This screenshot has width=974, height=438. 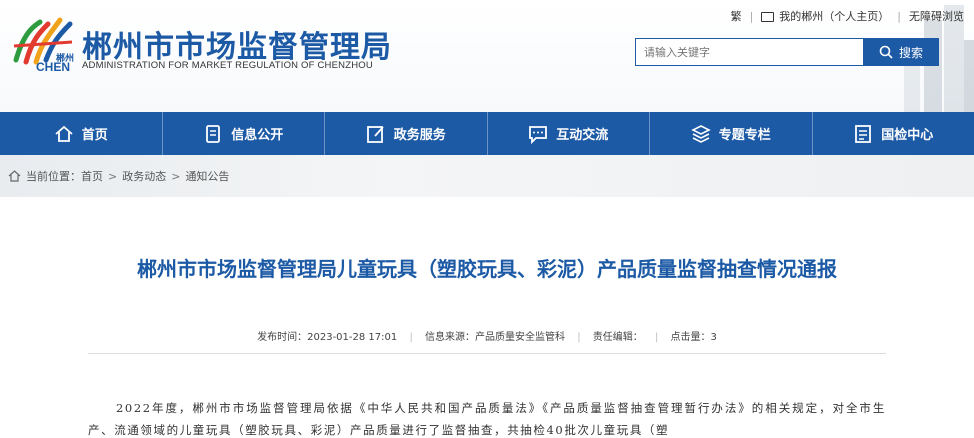 What do you see at coordinates (207, 176) in the screenshot?
I see `breadcrumb-item-notices: 通知公告` at bounding box center [207, 176].